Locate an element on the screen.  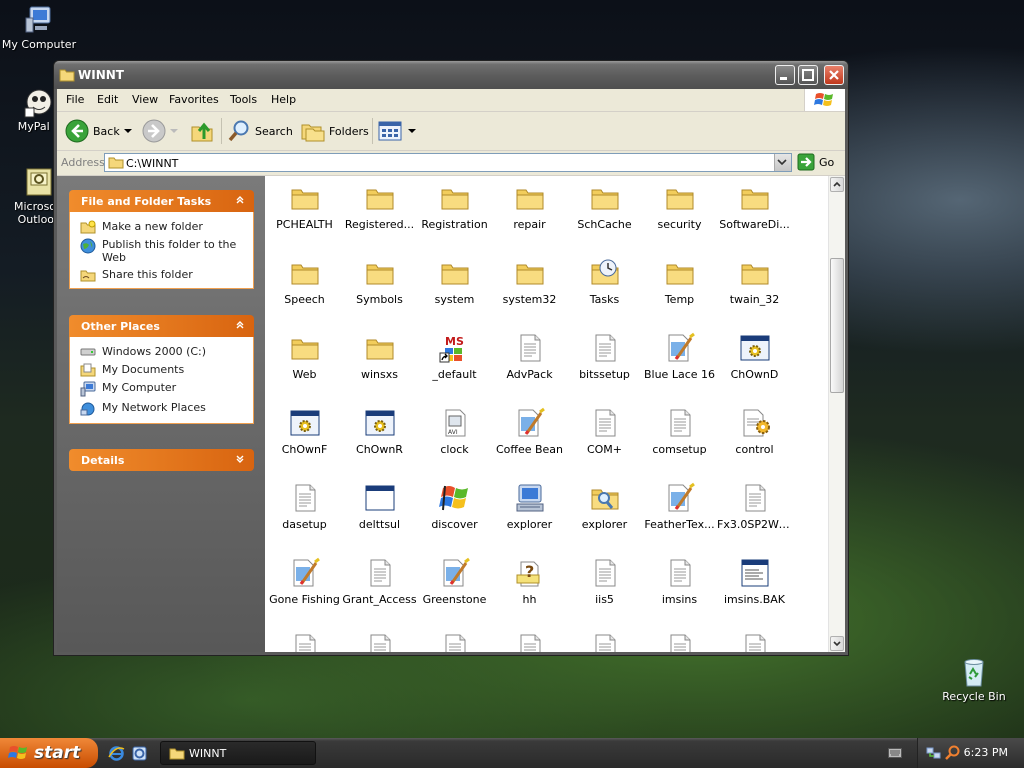
file-item: ChOwnR is located at coordinates (379, 444).